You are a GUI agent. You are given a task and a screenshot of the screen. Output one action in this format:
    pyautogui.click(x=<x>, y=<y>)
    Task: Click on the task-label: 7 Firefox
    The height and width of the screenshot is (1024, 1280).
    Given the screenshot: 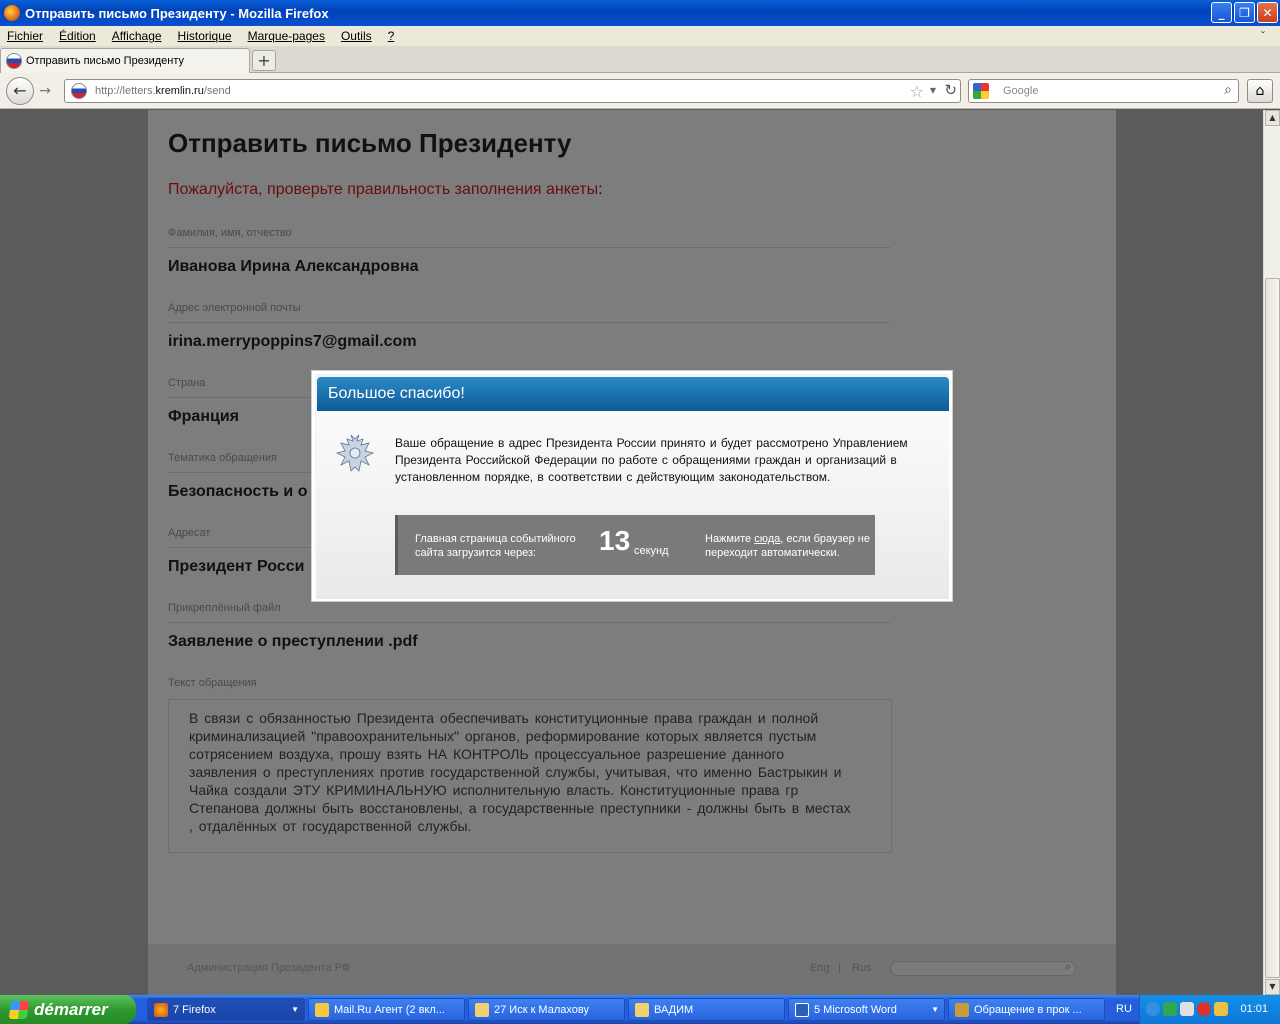 What is the action you would take?
    pyautogui.click(x=194, y=1009)
    